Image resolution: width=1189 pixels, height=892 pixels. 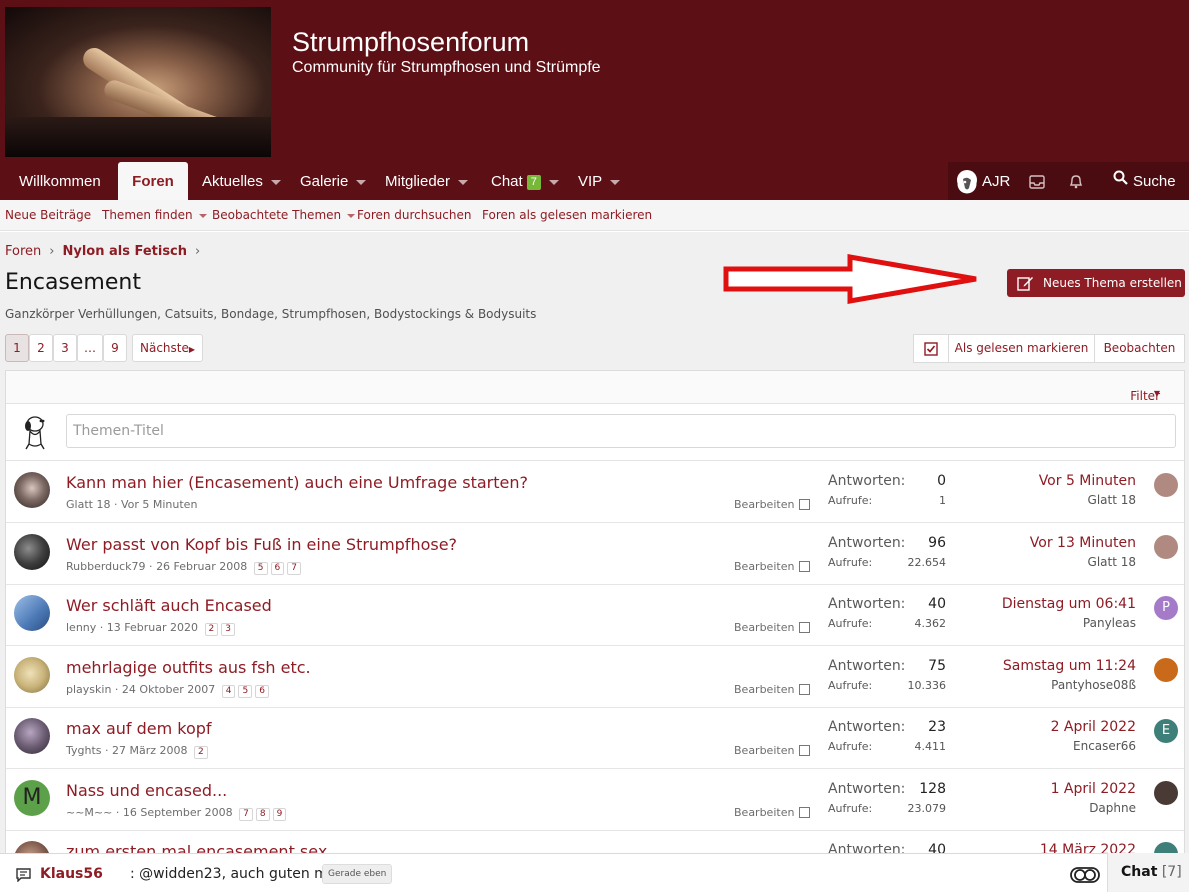 I want to click on breadcrumb-current: Nylon als Fetisch, so click(x=124, y=251).